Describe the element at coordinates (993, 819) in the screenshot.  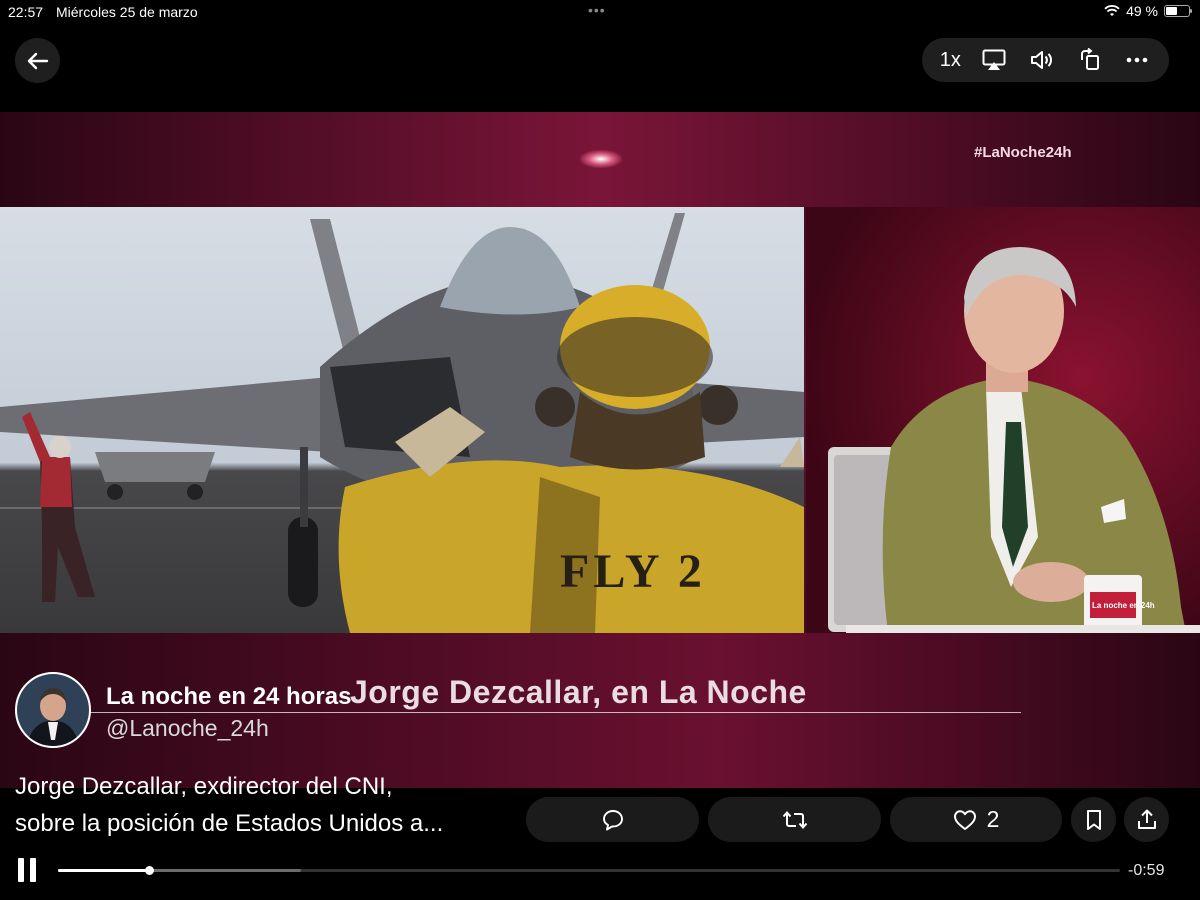
I see `like-count: 2` at that location.